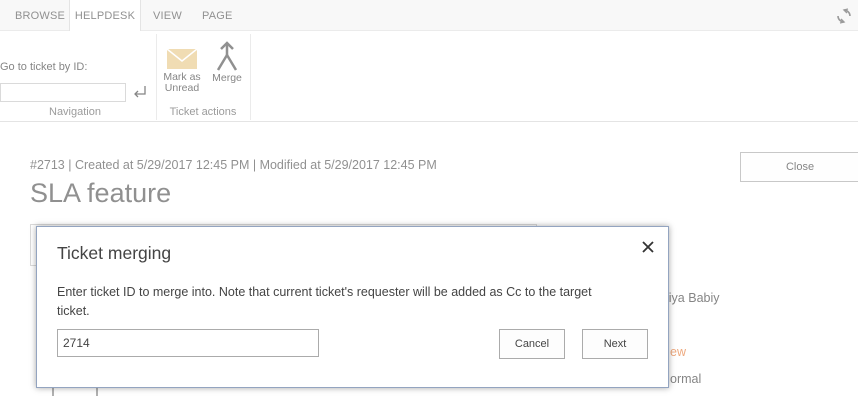  What do you see at coordinates (188, 343) in the screenshot?
I see `ticket-id-input` at bounding box center [188, 343].